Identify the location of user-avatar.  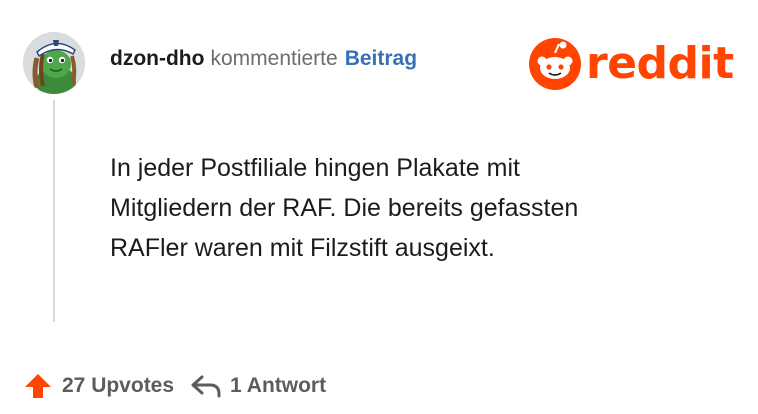
(54, 63).